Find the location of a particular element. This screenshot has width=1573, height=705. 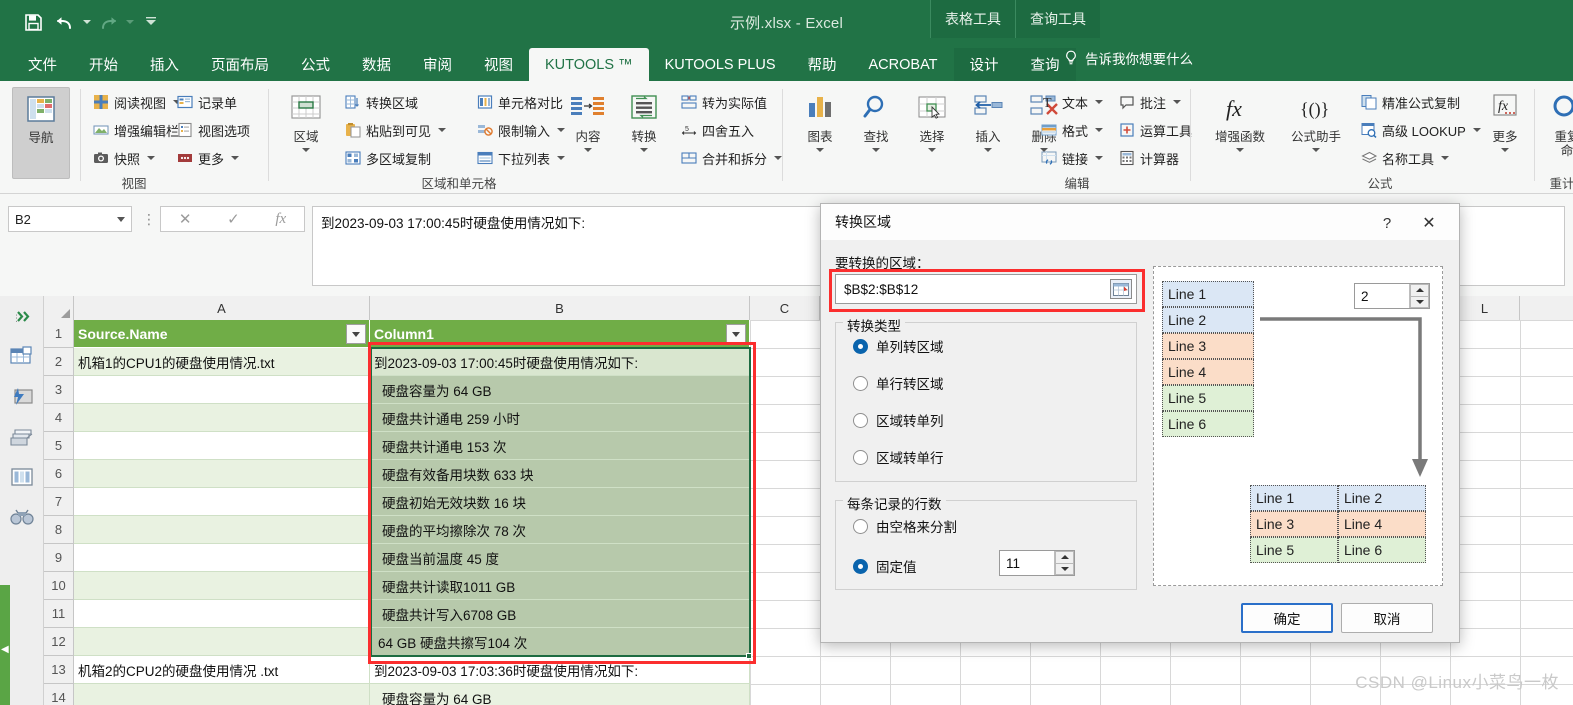

cell-a2: 机箱1的CPU1的硬盘使用情况.txt is located at coordinates (222, 362).